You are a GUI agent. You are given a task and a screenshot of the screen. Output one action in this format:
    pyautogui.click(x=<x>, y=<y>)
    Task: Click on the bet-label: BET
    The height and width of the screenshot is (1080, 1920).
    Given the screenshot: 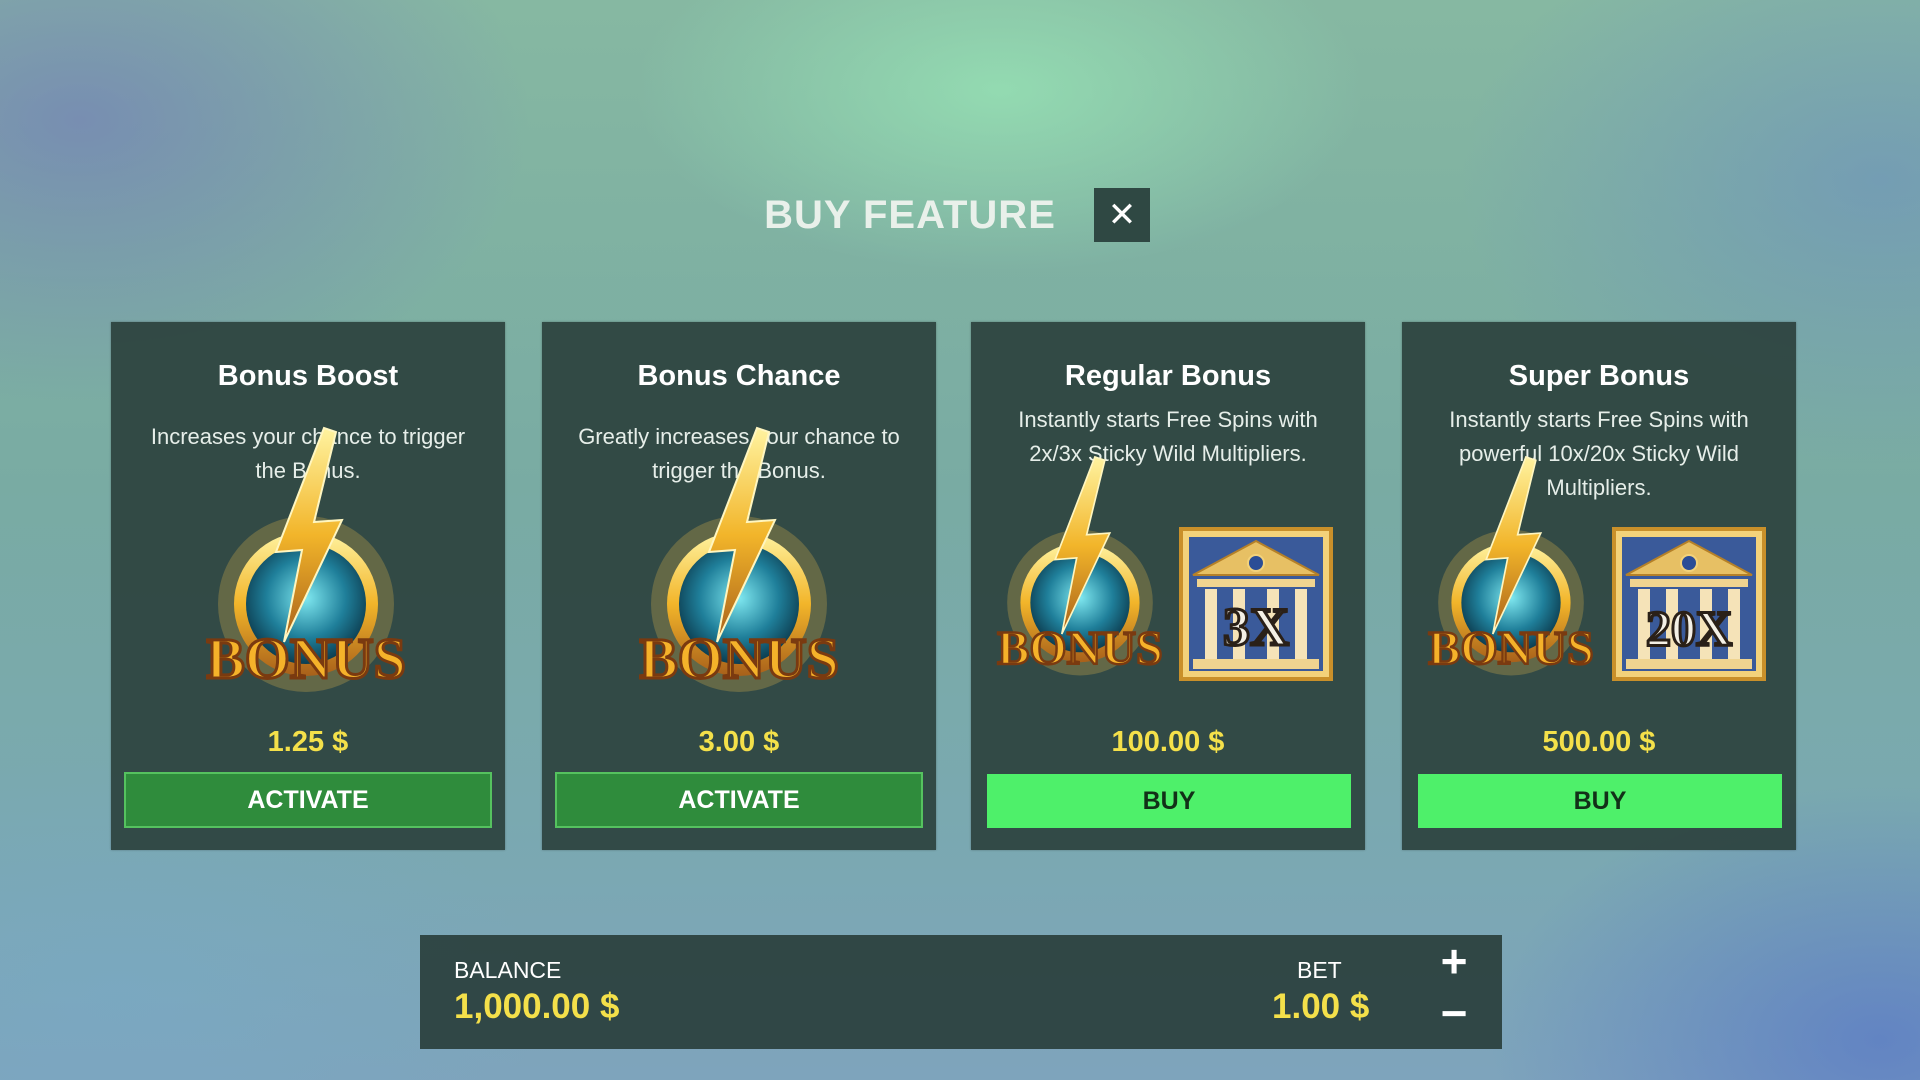 What is the action you would take?
    pyautogui.click(x=1319, y=970)
    